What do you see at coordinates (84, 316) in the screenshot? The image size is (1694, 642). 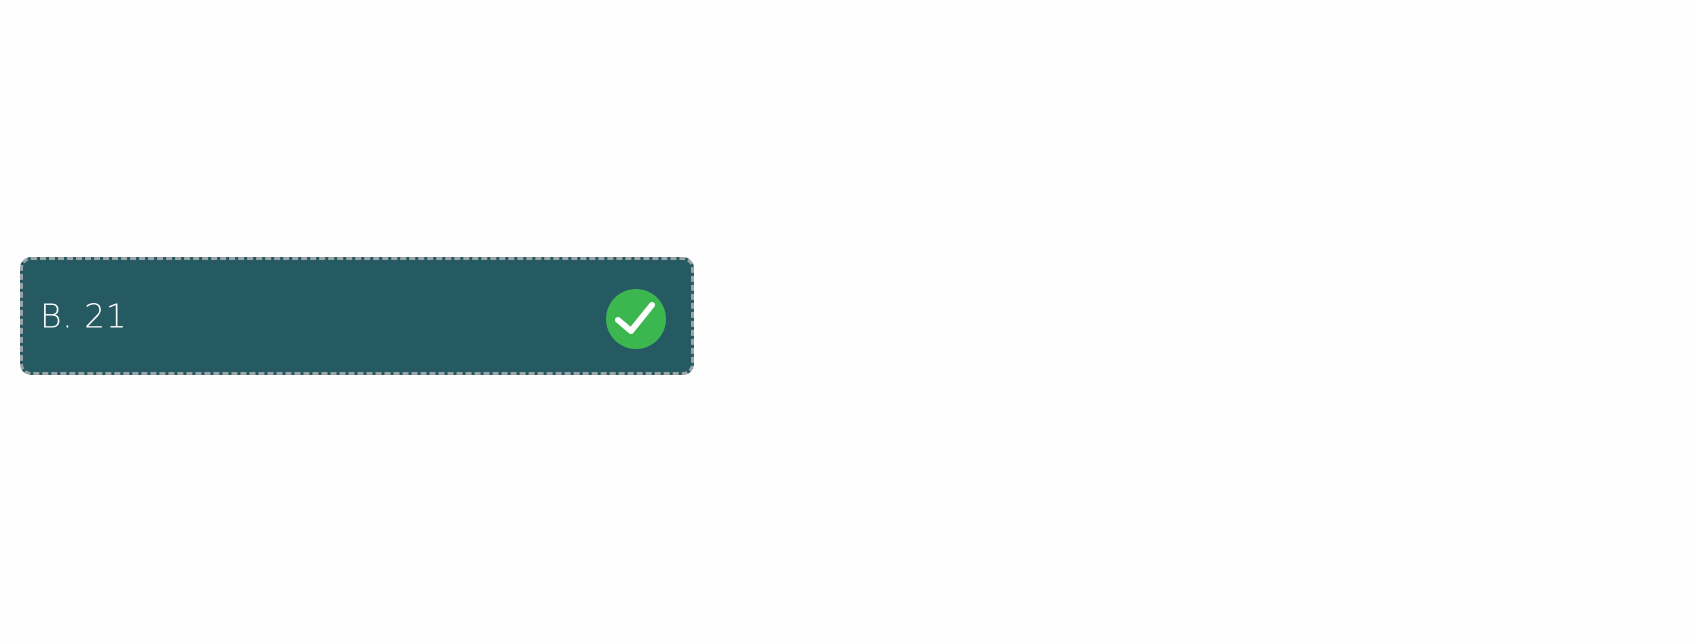 I see `answer-option-label: B. 21` at bounding box center [84, 316].